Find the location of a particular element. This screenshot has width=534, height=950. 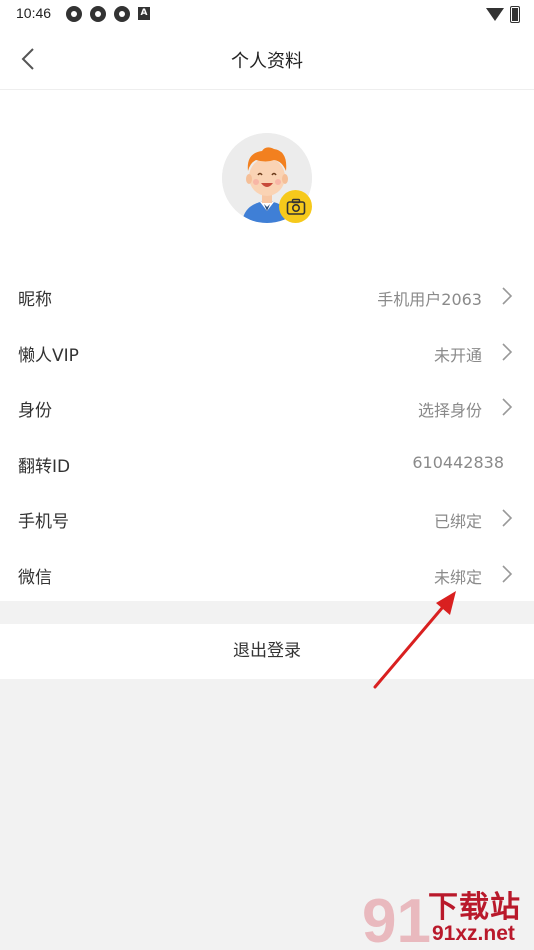

watermark-brand: 下载站 is located at coordinates (474, 907).